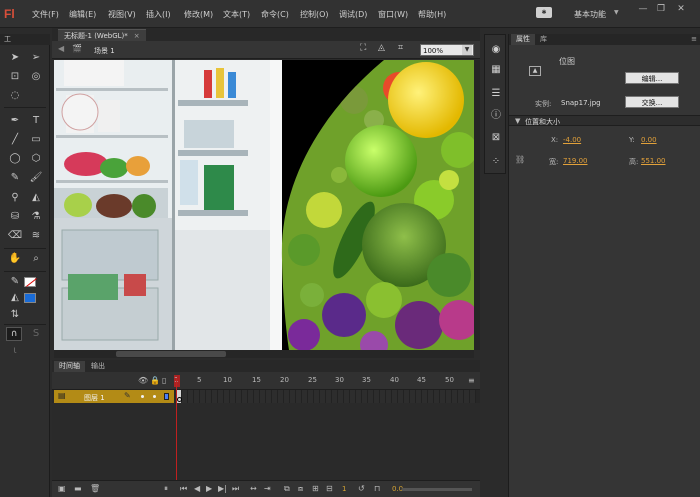 Image resolution: width=700 pixels, height=497 pixels. What do you see at coordinates (14, 334) in the screenshot?
I see `snap-to-objects-icon: ∩` at bounding box center [14, 334].